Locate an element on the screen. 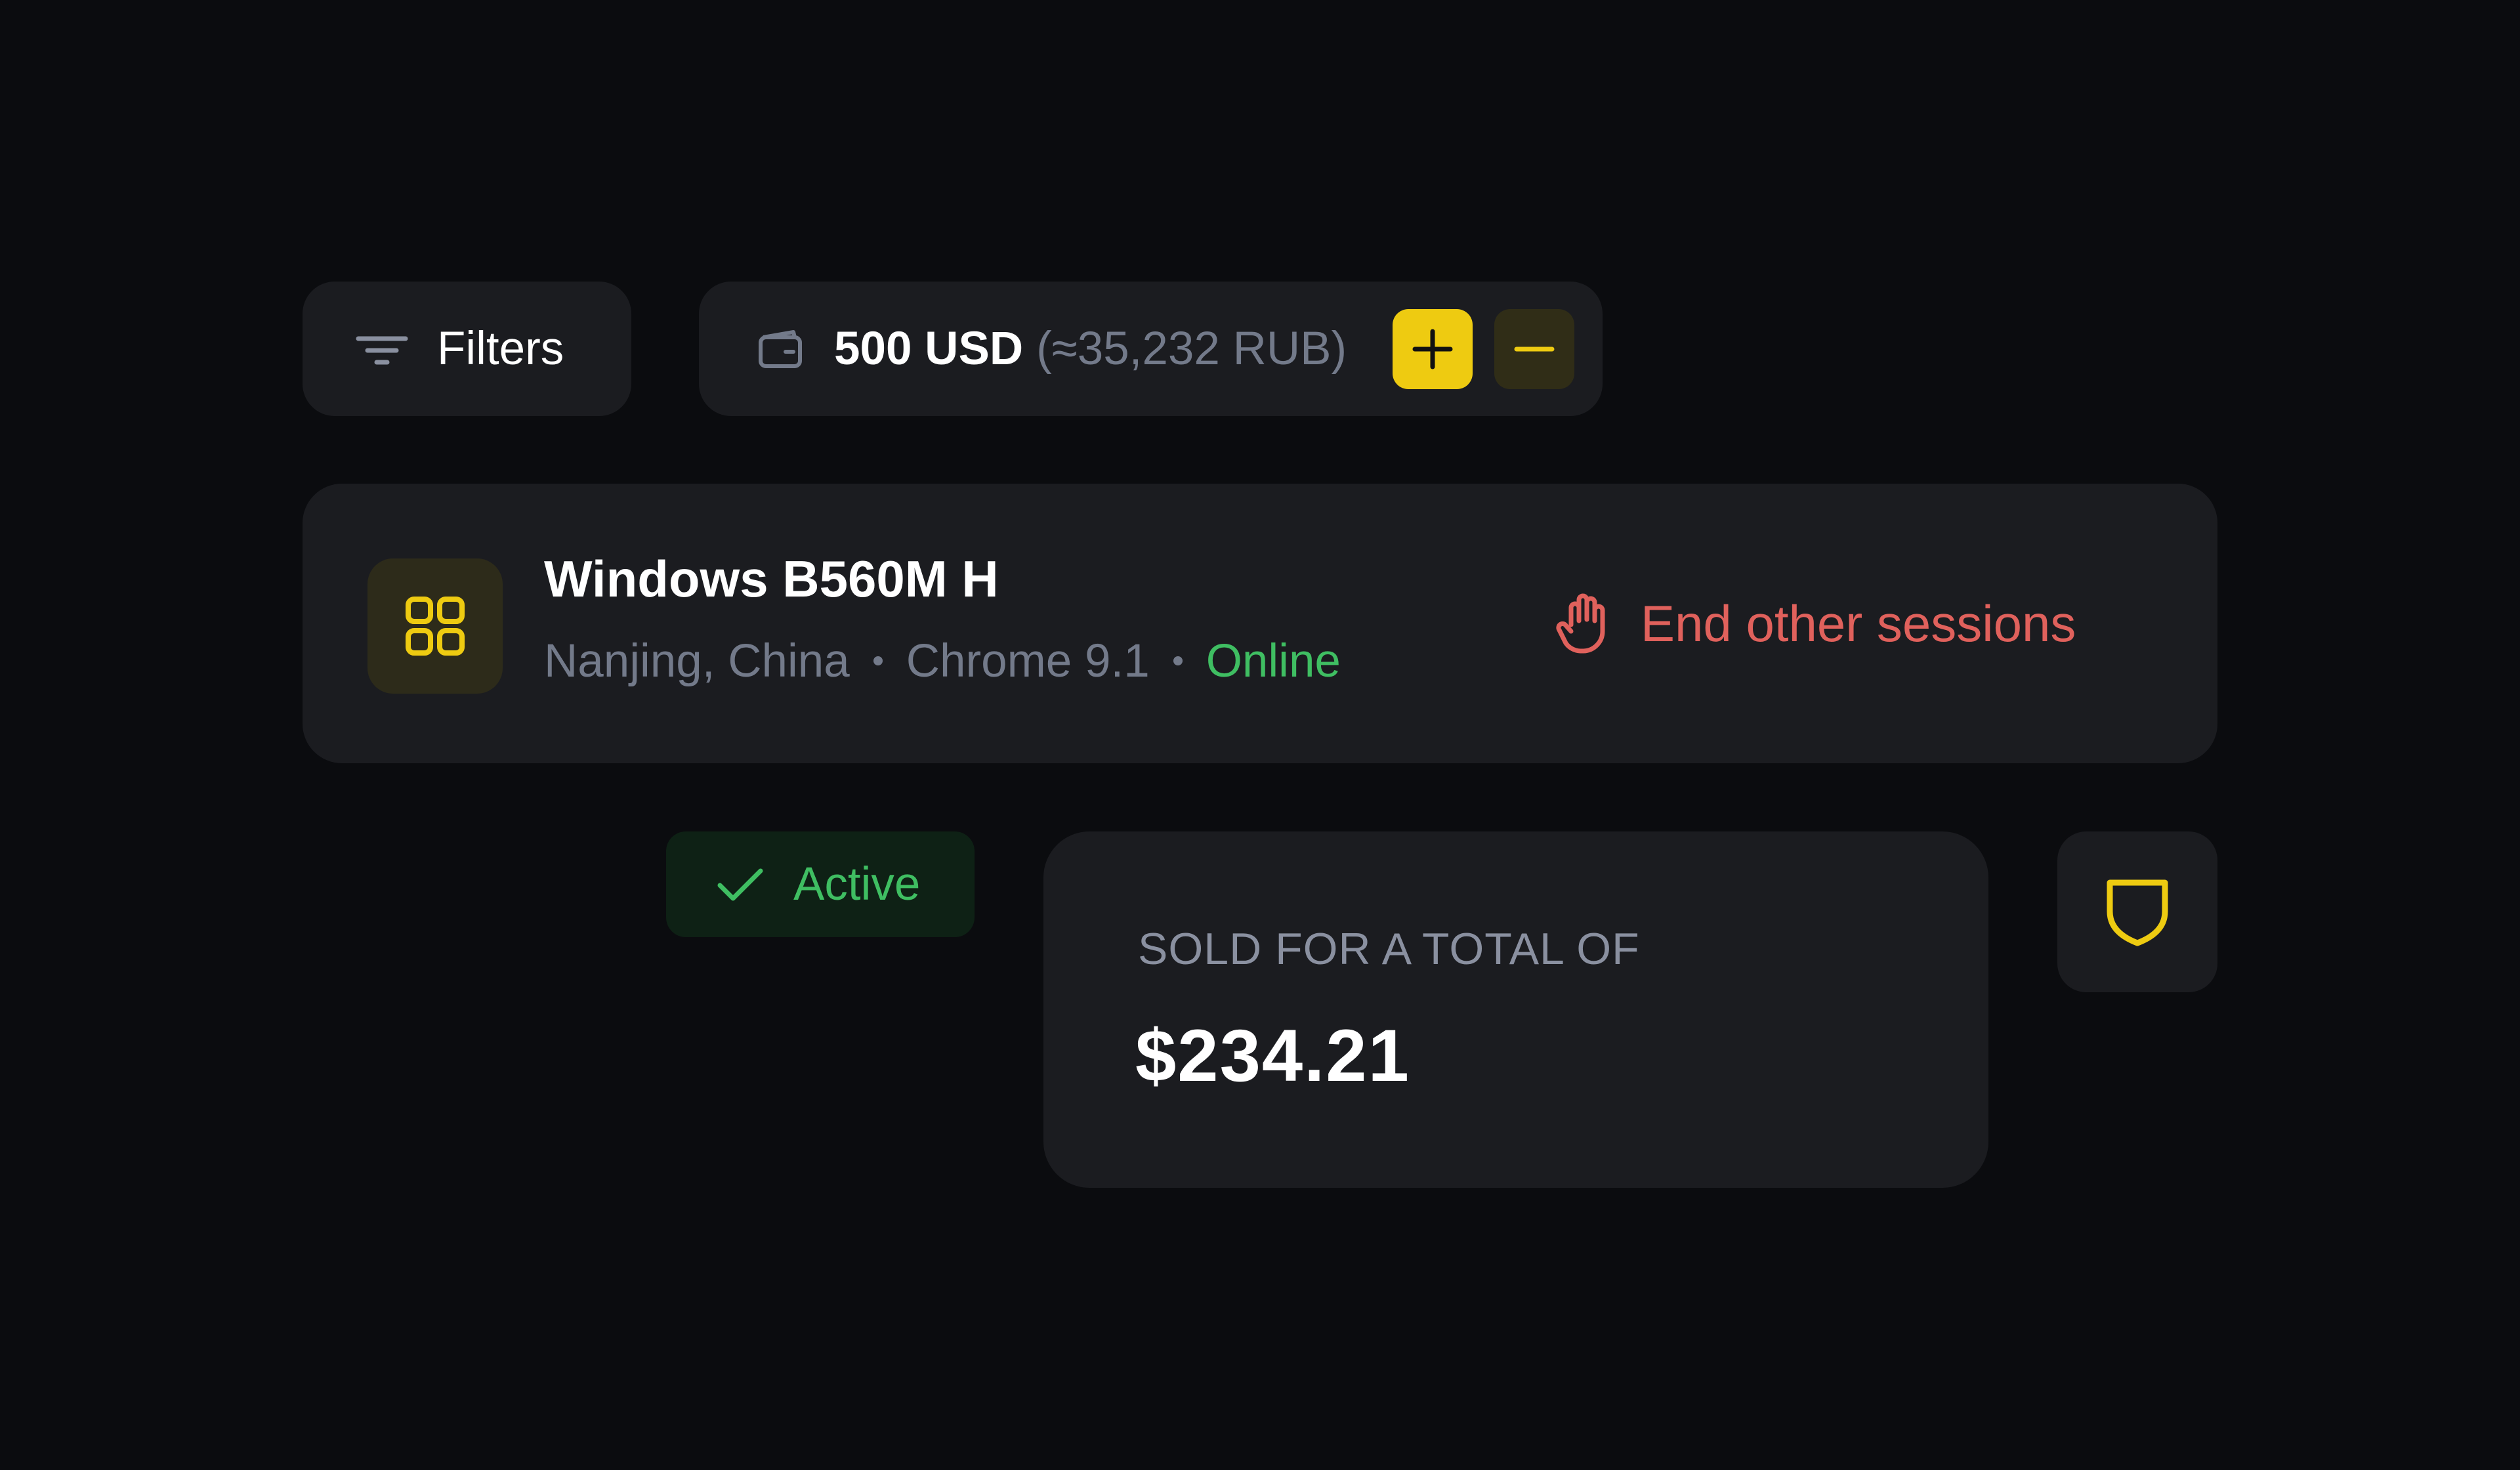  minus-icon is located at coordinates (1534, 349).